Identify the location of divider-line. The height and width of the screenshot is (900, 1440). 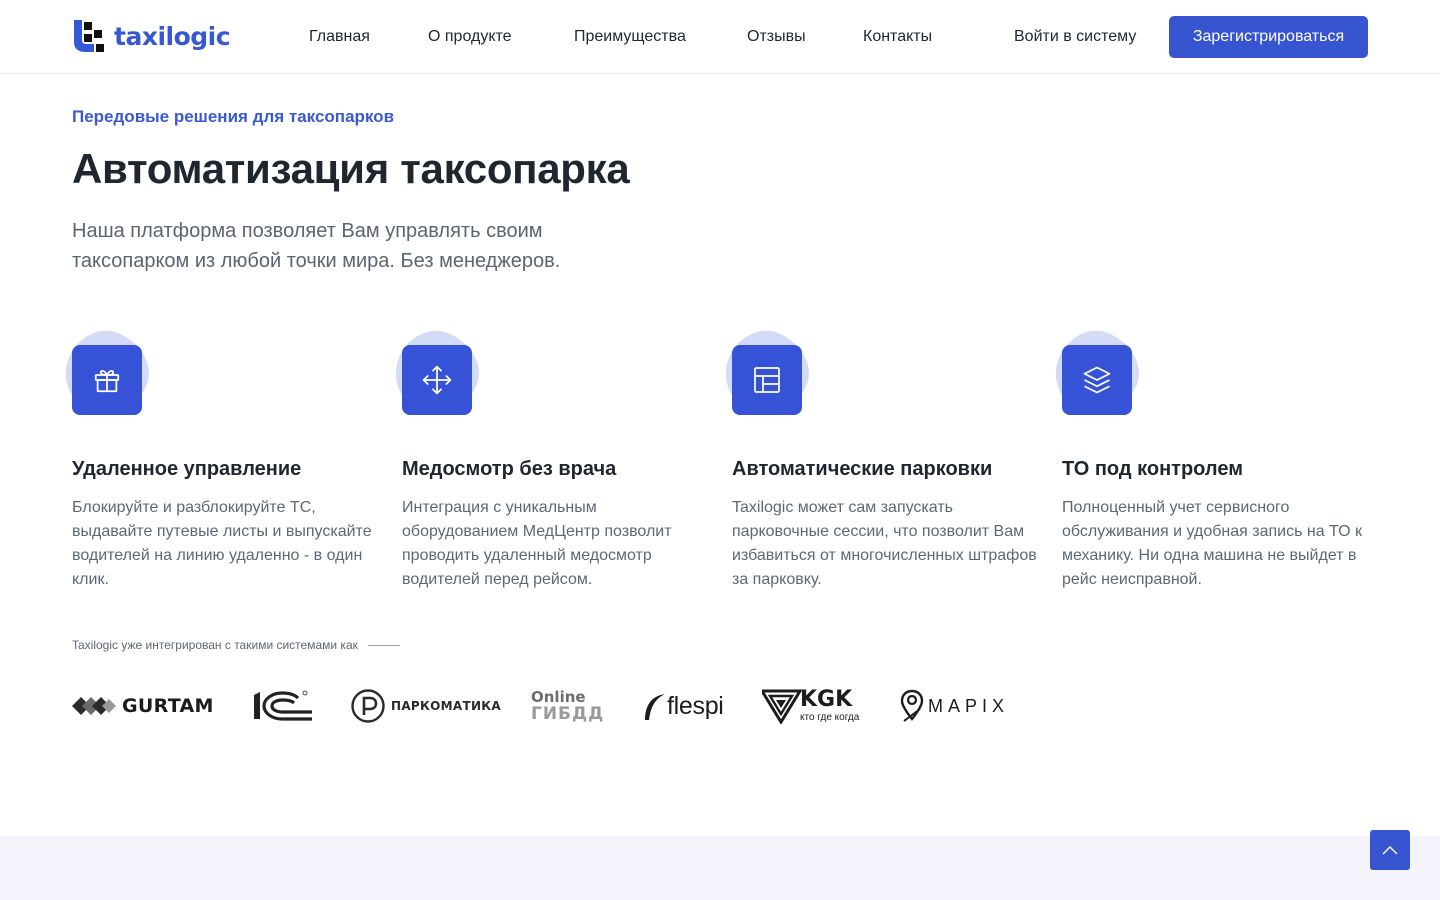
(383, 645).